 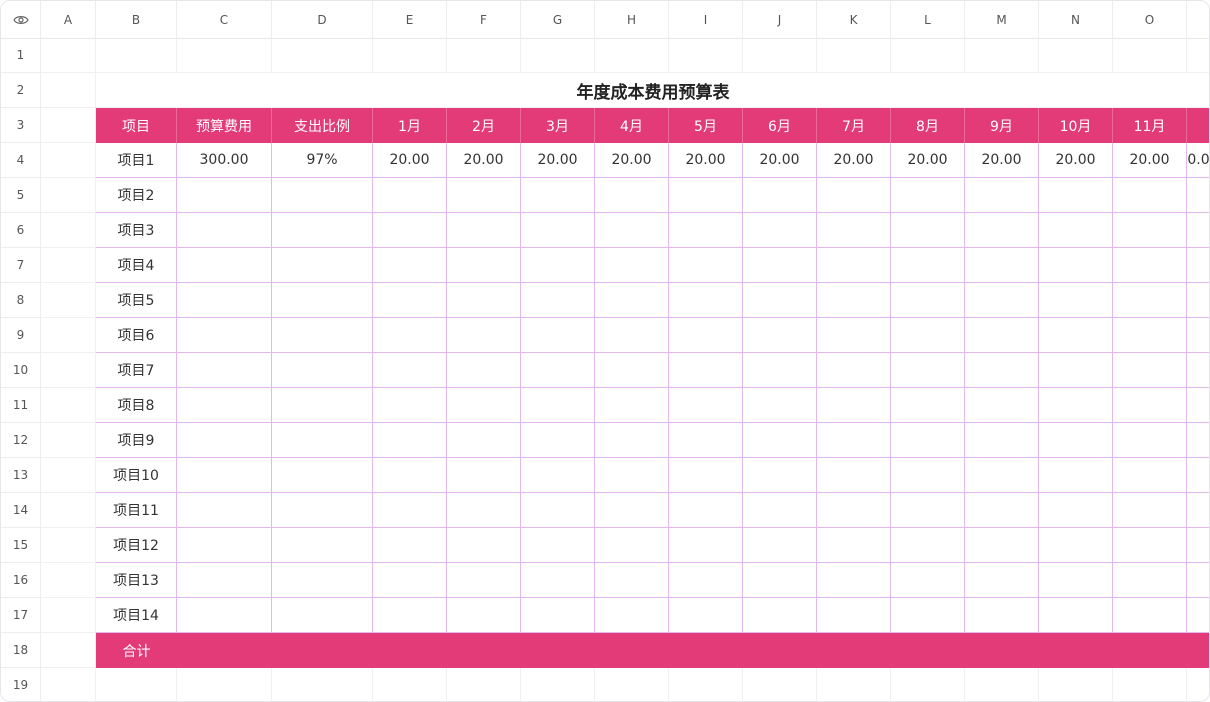 What do you see at coordinates (780, 19) in the screenshot?
I see `column-header-j: J` at bounding box center [780, 19].